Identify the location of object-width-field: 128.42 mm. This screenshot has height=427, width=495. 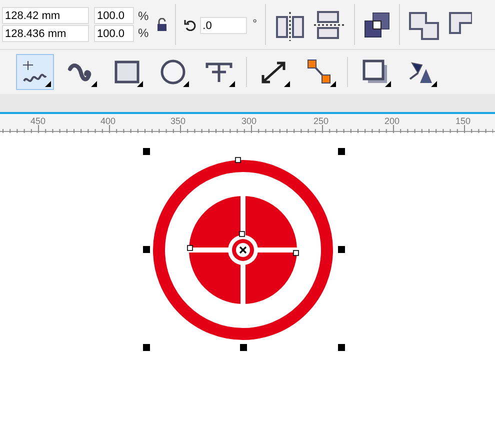
(45, 15).